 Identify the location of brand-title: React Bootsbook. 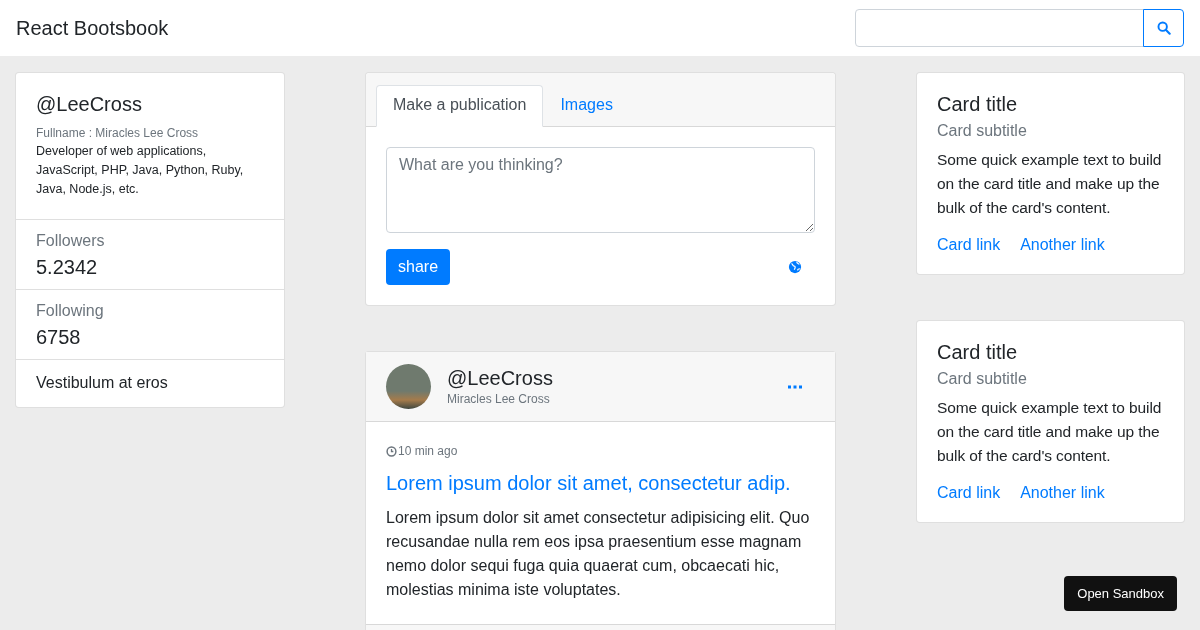
(92, 28).